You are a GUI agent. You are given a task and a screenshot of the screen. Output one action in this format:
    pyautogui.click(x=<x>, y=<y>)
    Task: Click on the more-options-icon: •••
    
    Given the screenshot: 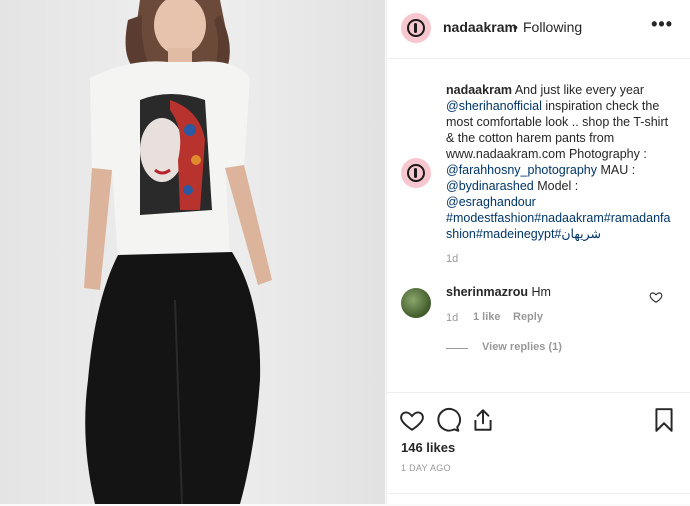 What is the action you would take?
    pyautogui.click(x=662, y=24)
    